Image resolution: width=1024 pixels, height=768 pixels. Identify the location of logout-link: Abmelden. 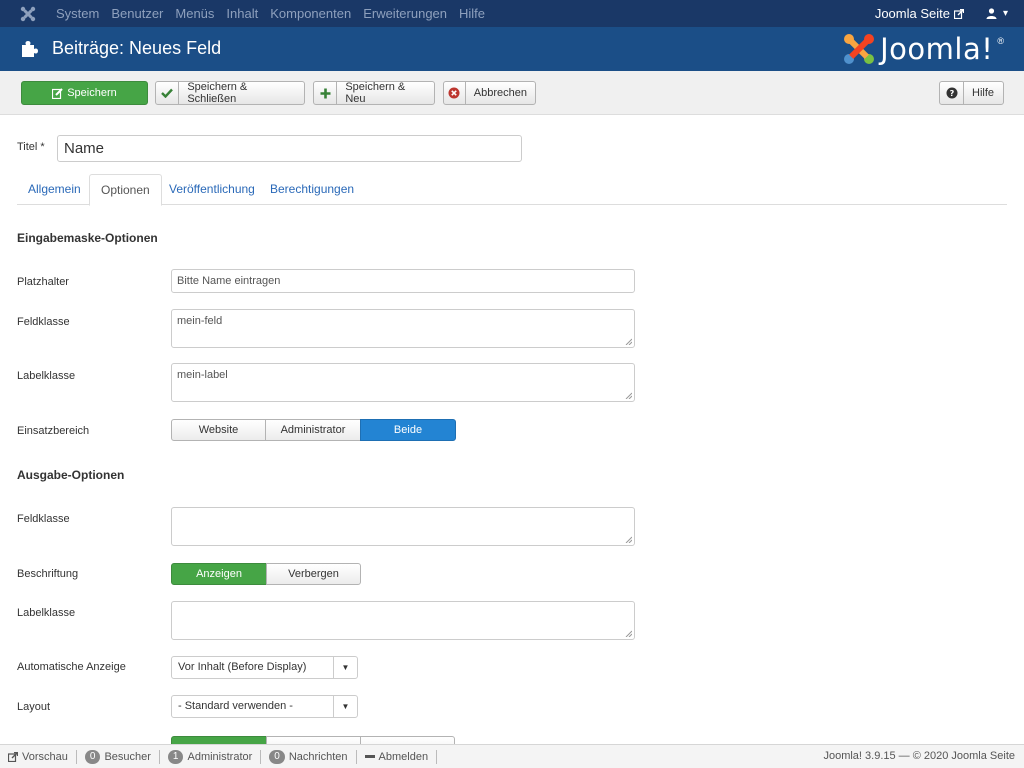
(397, 756).